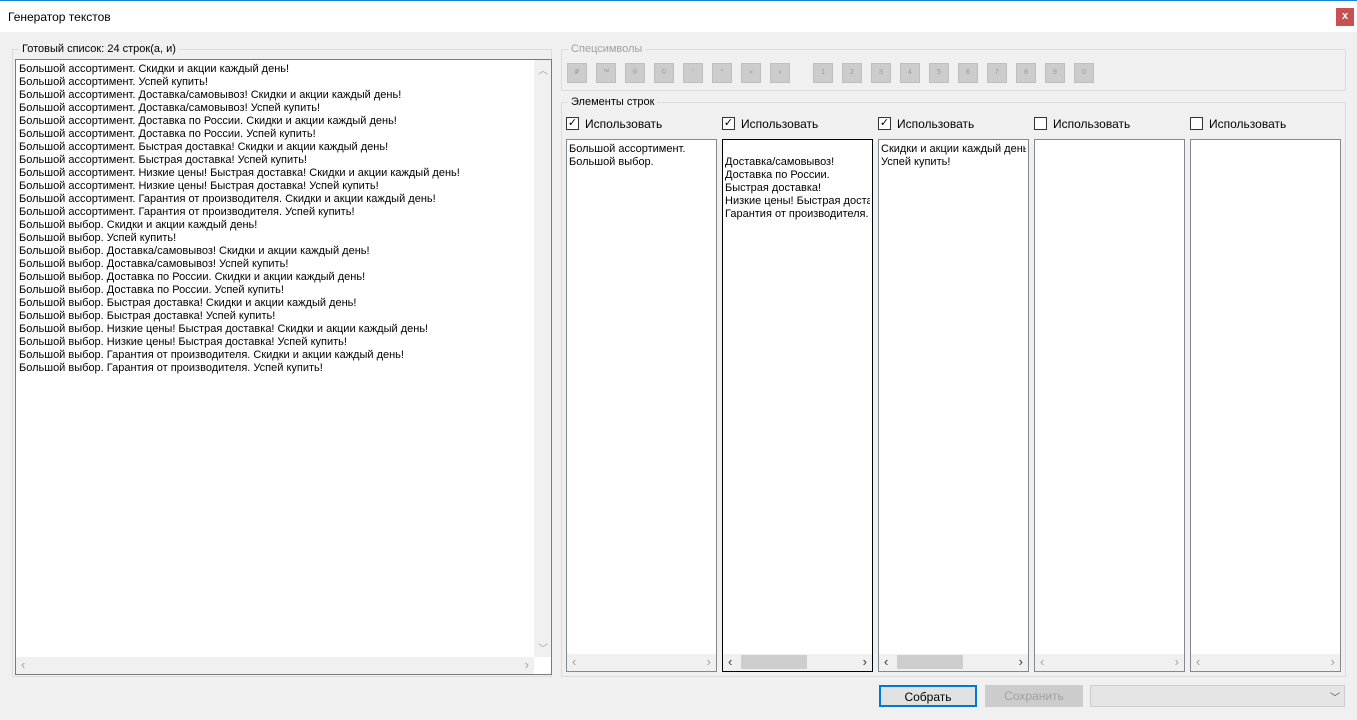 Image resolution: width=1357 pixels, height=720 pixels. Describe the element at coordinates (1345, 17) in the screenshot. I see `close-button: x` at that location.